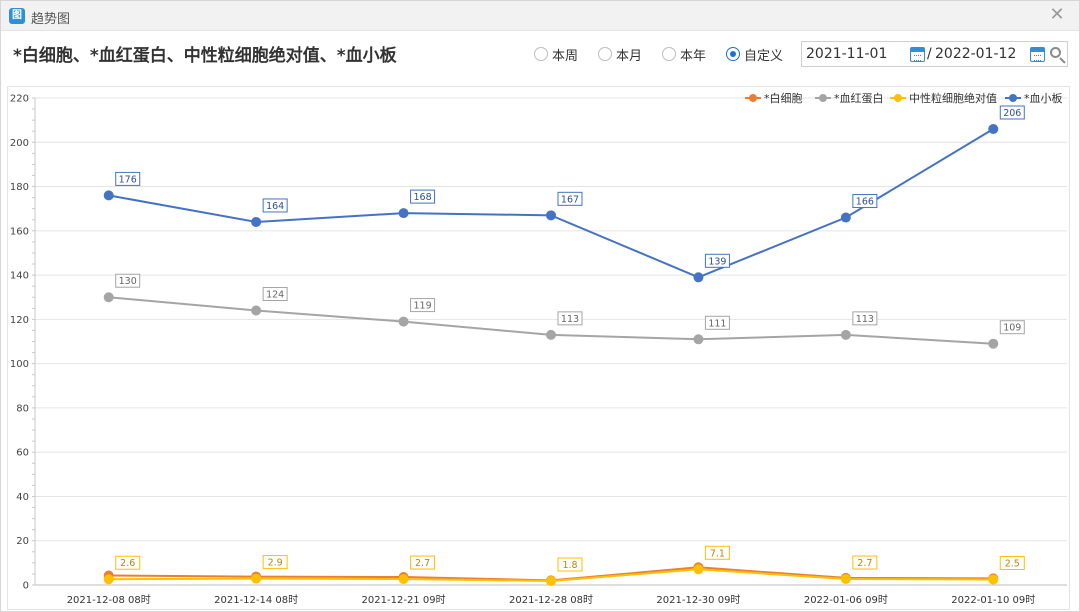  I want to click on y-tick-label: 0, so click(26, 586).